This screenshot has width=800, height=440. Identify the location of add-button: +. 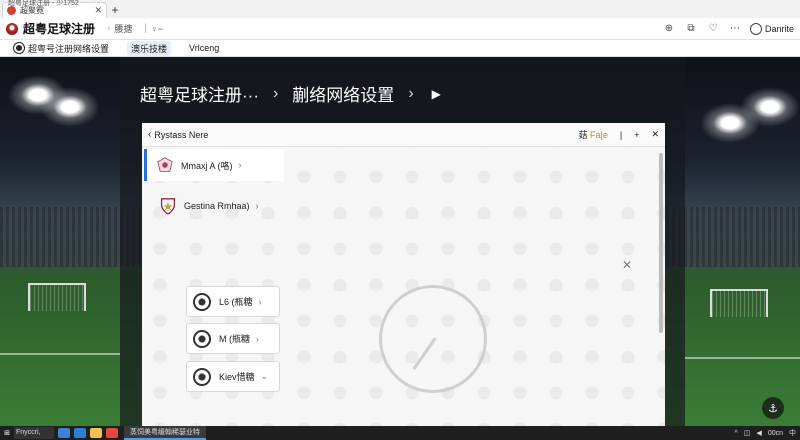
(636, 135).